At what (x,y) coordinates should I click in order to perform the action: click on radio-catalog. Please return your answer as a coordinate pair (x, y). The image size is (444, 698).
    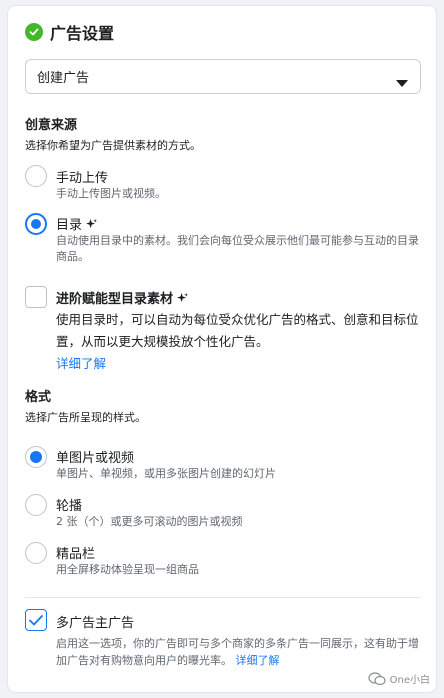
    Looking at the image, I should click on (36, 224).